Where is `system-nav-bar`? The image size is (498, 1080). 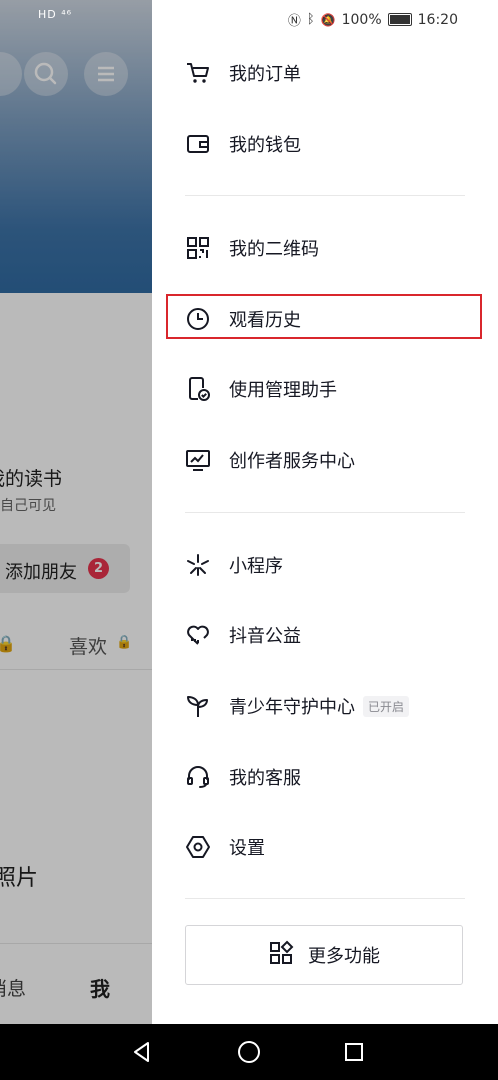 system-nav-bar is located at coordinates (249, 1052).